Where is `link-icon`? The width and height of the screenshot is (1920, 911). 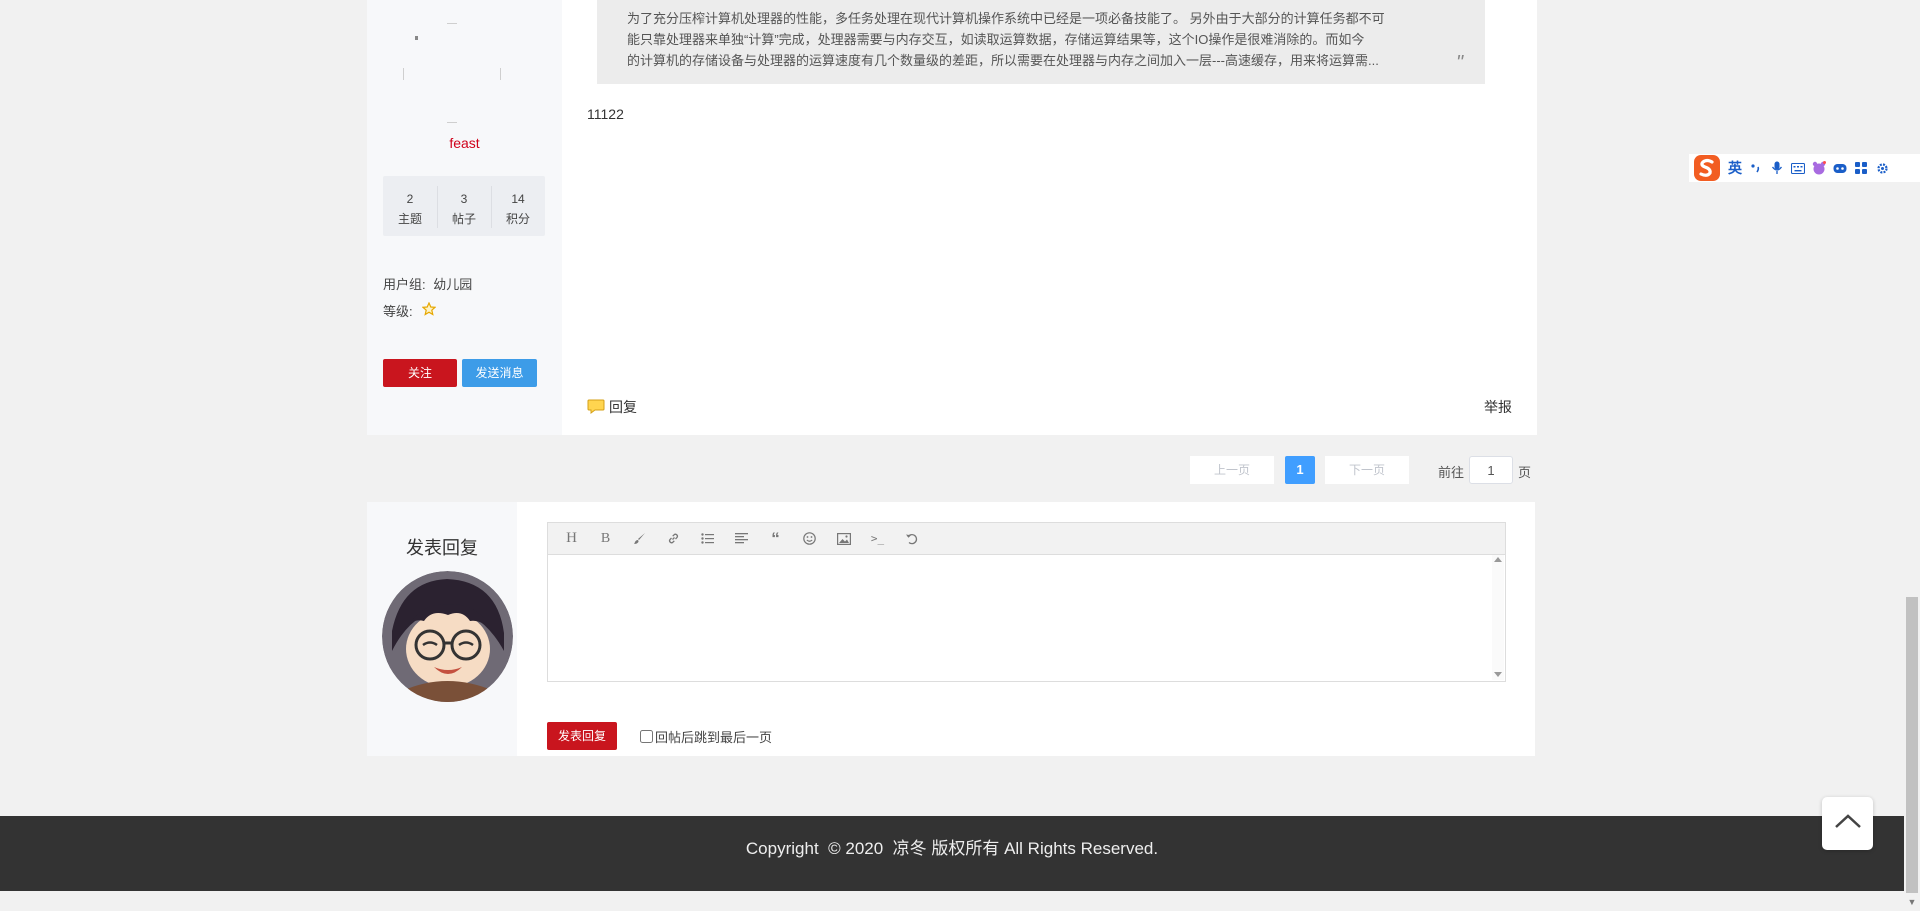
link-icon is located at coordinates (673, 538).